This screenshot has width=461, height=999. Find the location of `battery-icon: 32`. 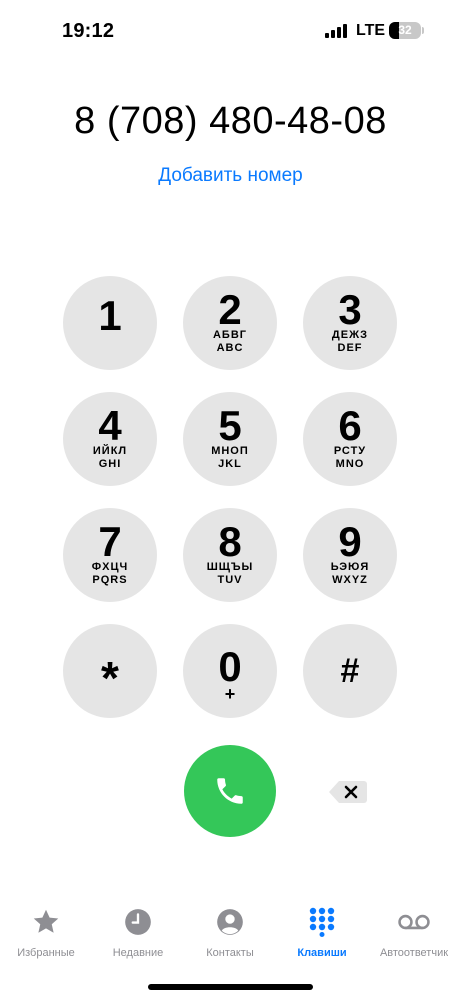

battery-icon: 32 is located at coordinates (405, 30).